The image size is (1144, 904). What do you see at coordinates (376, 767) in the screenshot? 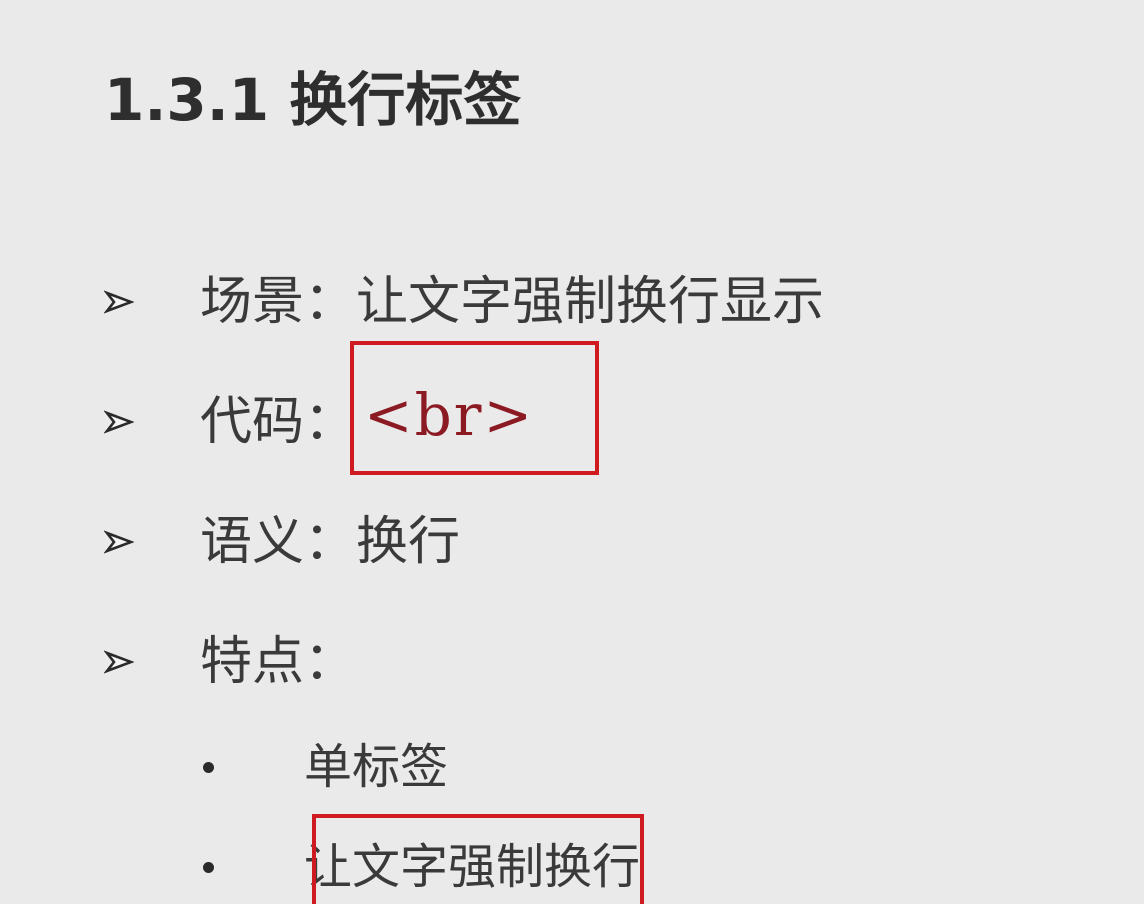
I see `sub-bullet-single-tag-text: 单标签` at bounding box center [376, 767].